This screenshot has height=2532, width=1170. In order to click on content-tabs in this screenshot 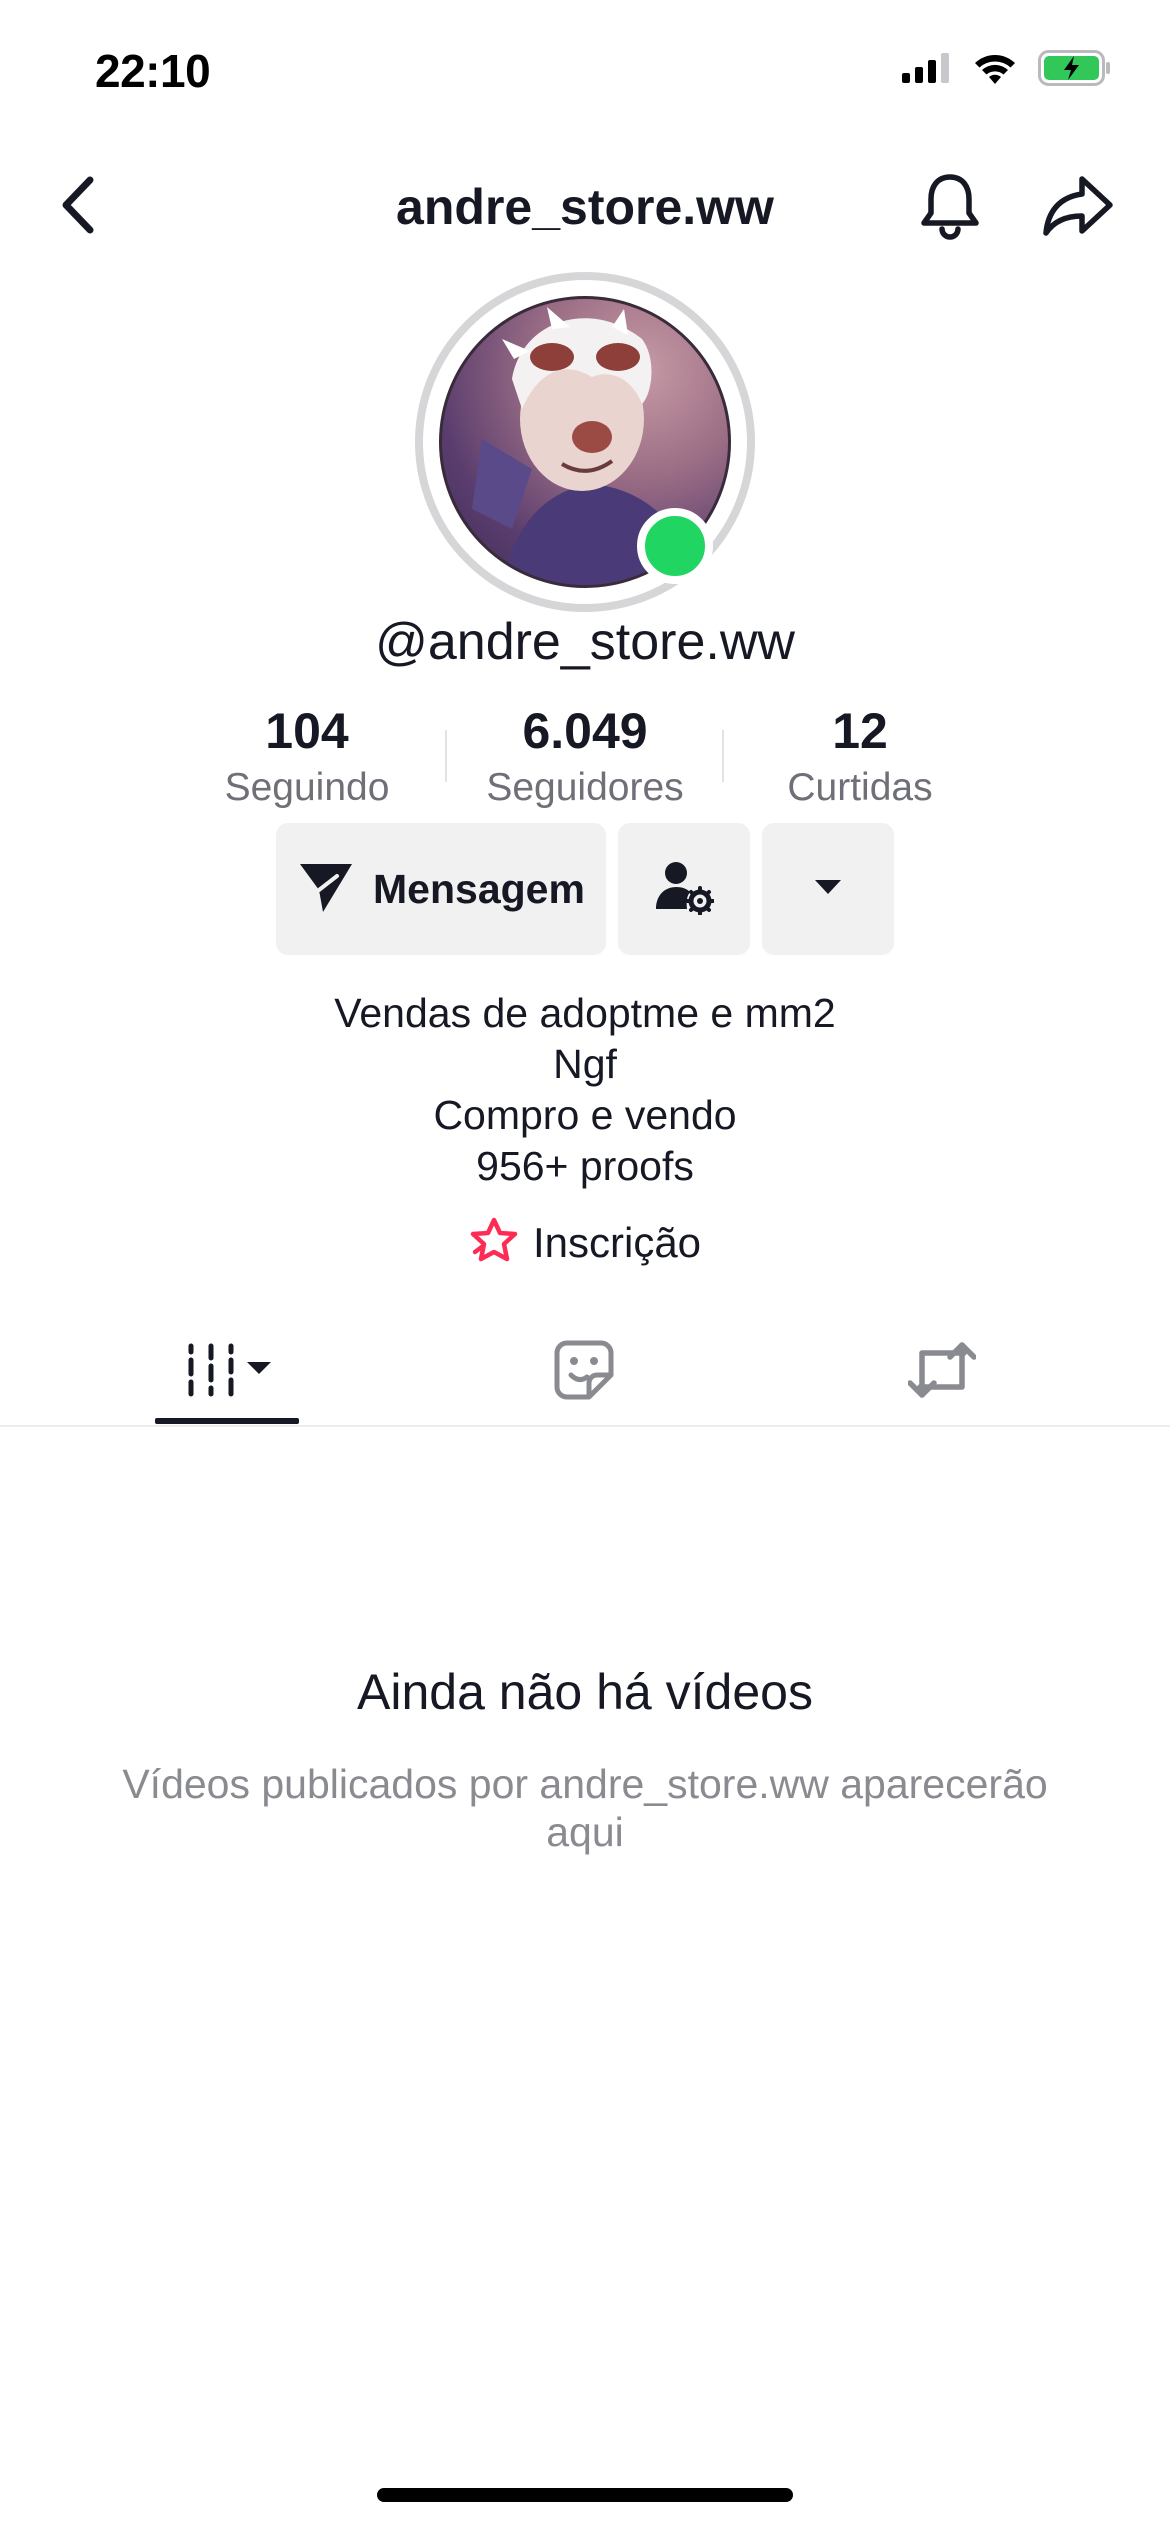, I will do `click(585, 1373)`.